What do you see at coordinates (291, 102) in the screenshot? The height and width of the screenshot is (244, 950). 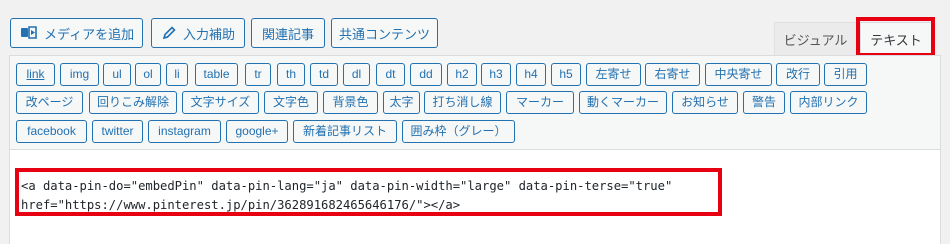 I see `qt-text-color-button: 文字色` at bounding box center [291, 102].